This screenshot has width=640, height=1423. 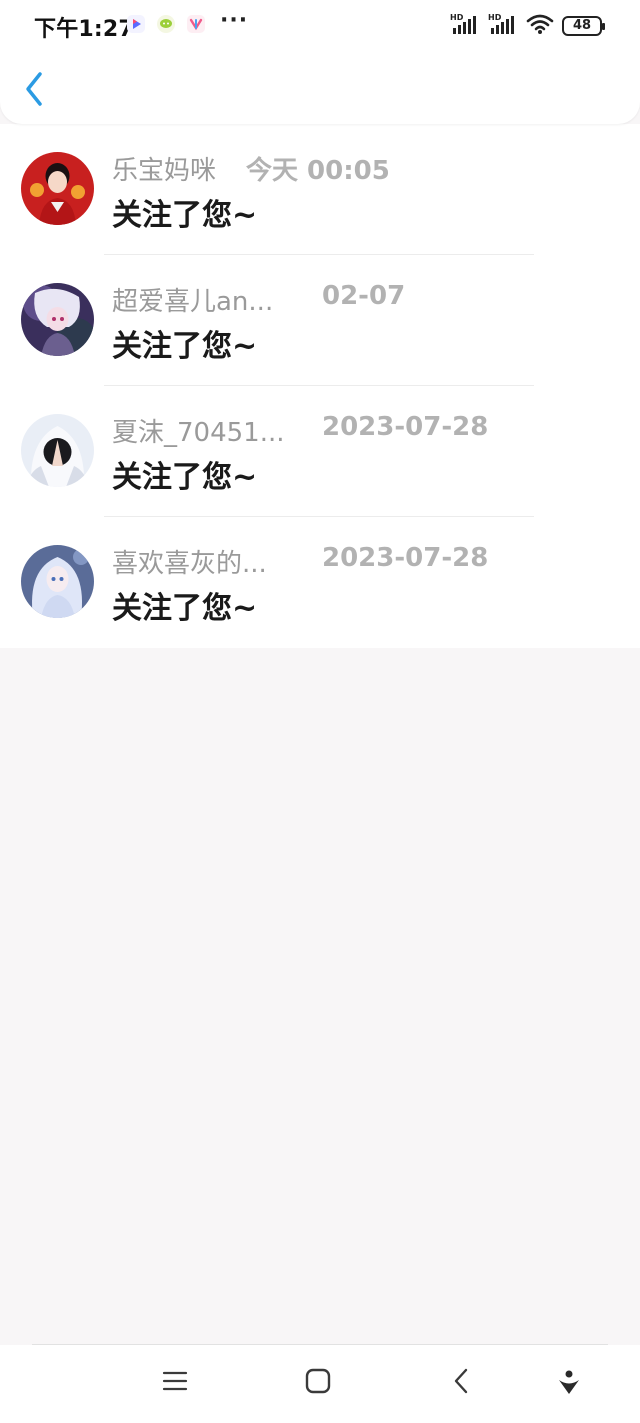 I want to click on more-notifications-icon: ···, so click(x=234, y=20).